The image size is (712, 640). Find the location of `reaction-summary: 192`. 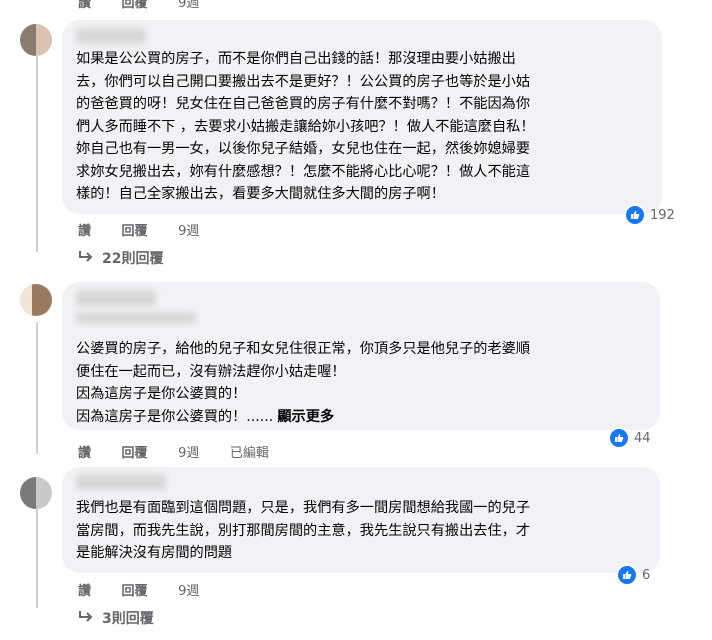

reaction-summary: 192 is located at coordinates (649, 215).